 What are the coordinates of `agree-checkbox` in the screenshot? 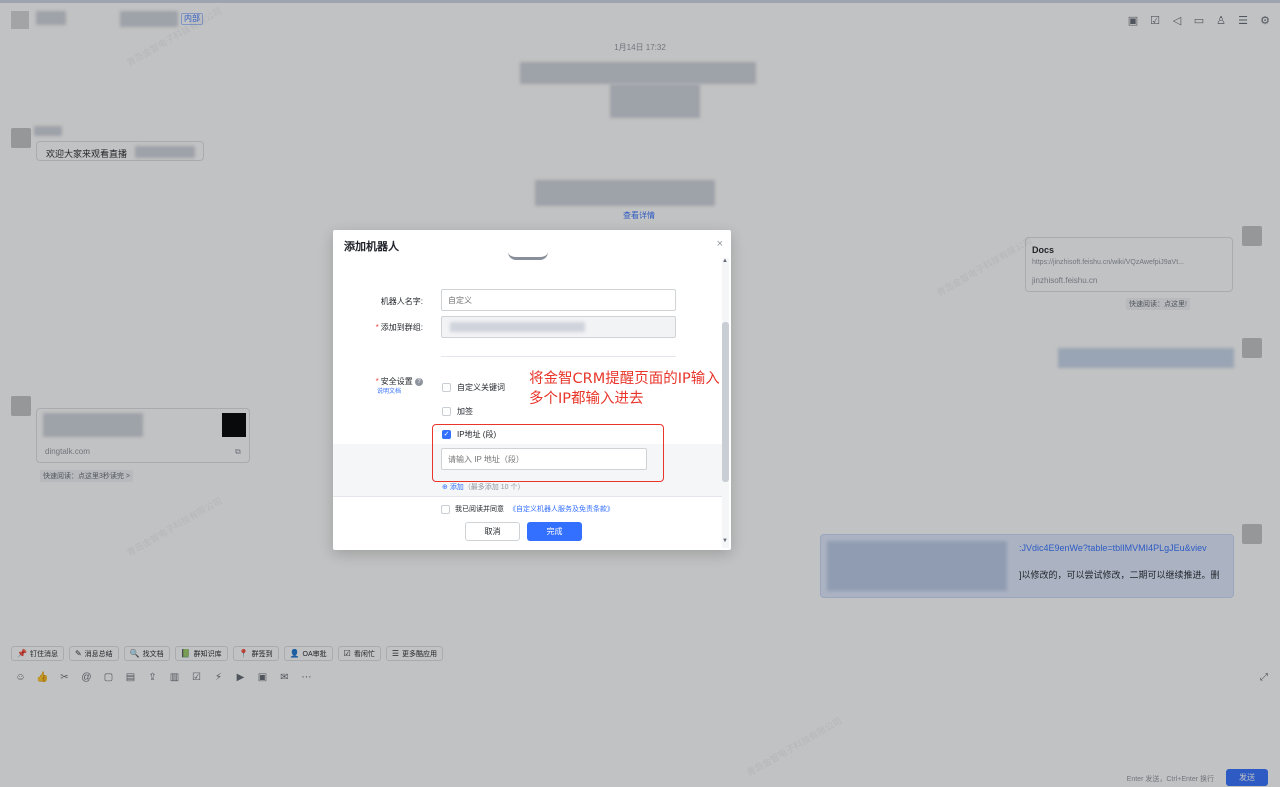 It's located at (445, 509).